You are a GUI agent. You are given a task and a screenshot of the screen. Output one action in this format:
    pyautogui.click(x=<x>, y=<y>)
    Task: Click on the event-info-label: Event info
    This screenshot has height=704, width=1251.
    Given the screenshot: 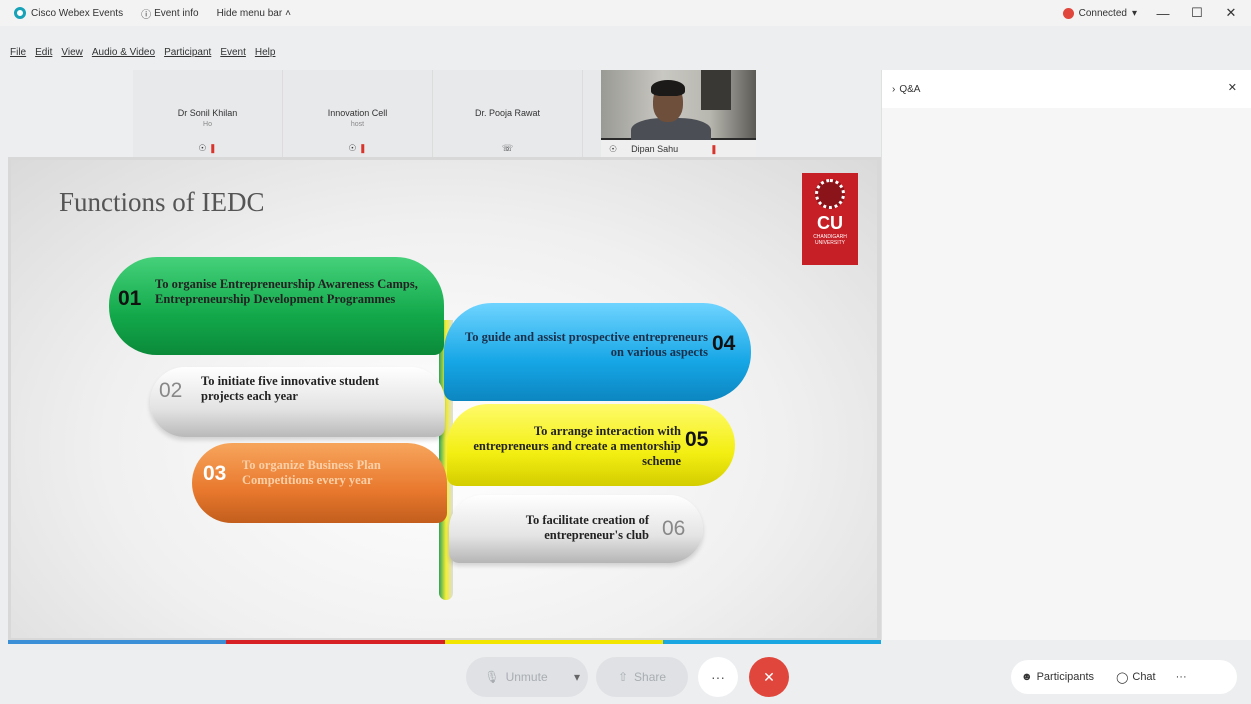 What is the action you would take?
    pyautogui.click(x=176, y=13)
    